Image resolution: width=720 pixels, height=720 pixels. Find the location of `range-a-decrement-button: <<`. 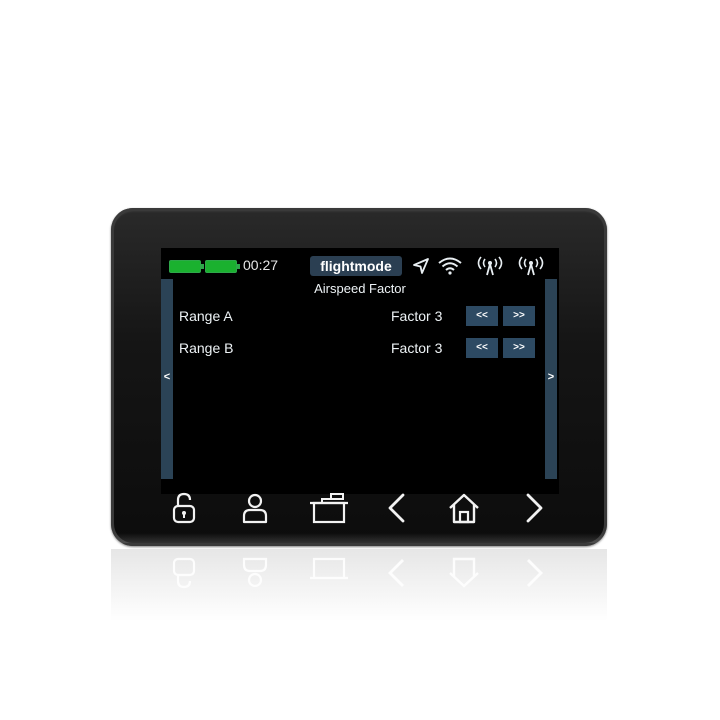

range-a-decrement-button: << is located at coordinates (482, 316).